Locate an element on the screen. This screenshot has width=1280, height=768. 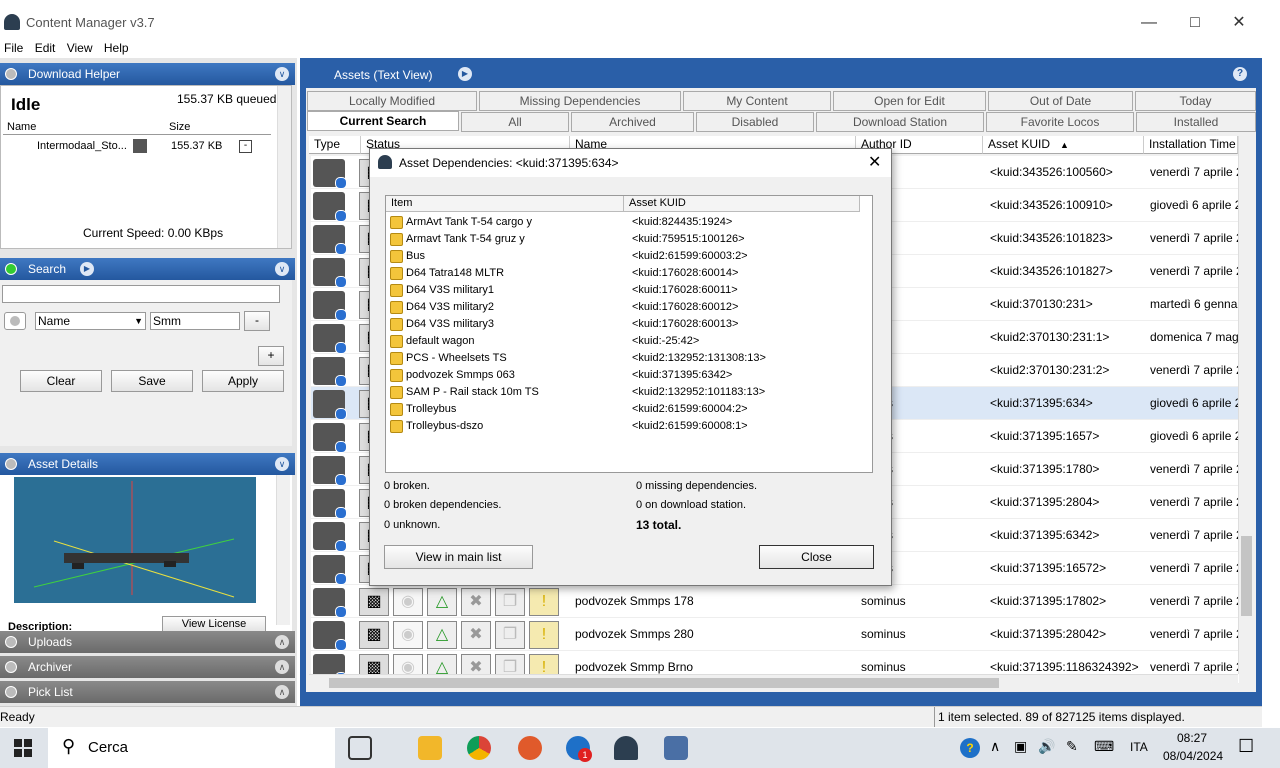
dependency-row: D64 V3S military1 <kuid:176028:60011> is located at coordinates (623, 290).